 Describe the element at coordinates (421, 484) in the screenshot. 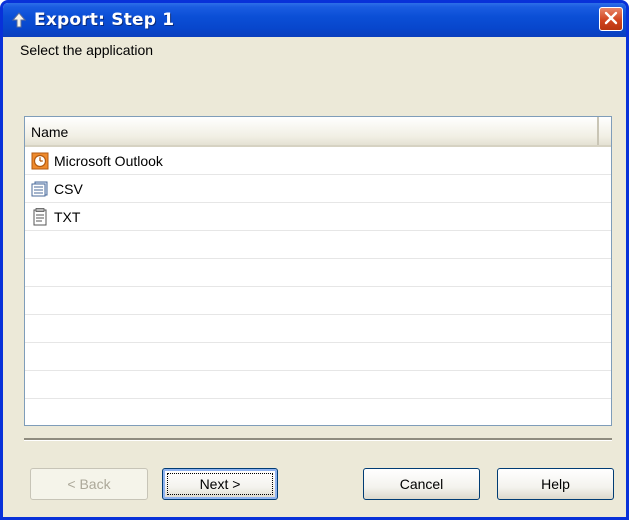

I see `cancel-button: Cancel` at that location.